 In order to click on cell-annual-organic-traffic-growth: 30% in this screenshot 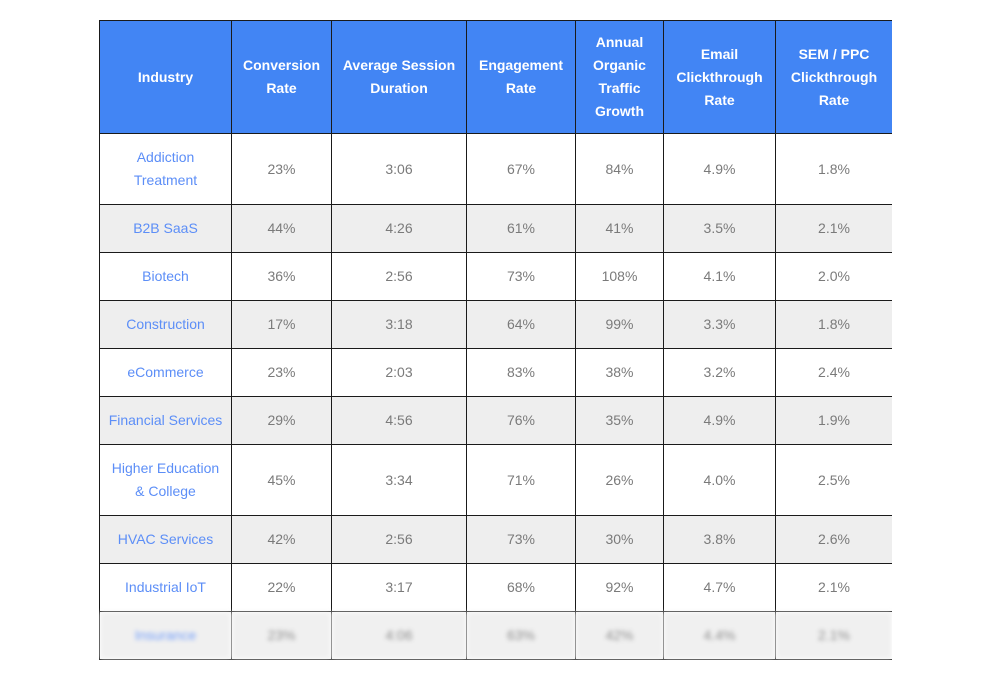, I will do `click(619, 539)`.